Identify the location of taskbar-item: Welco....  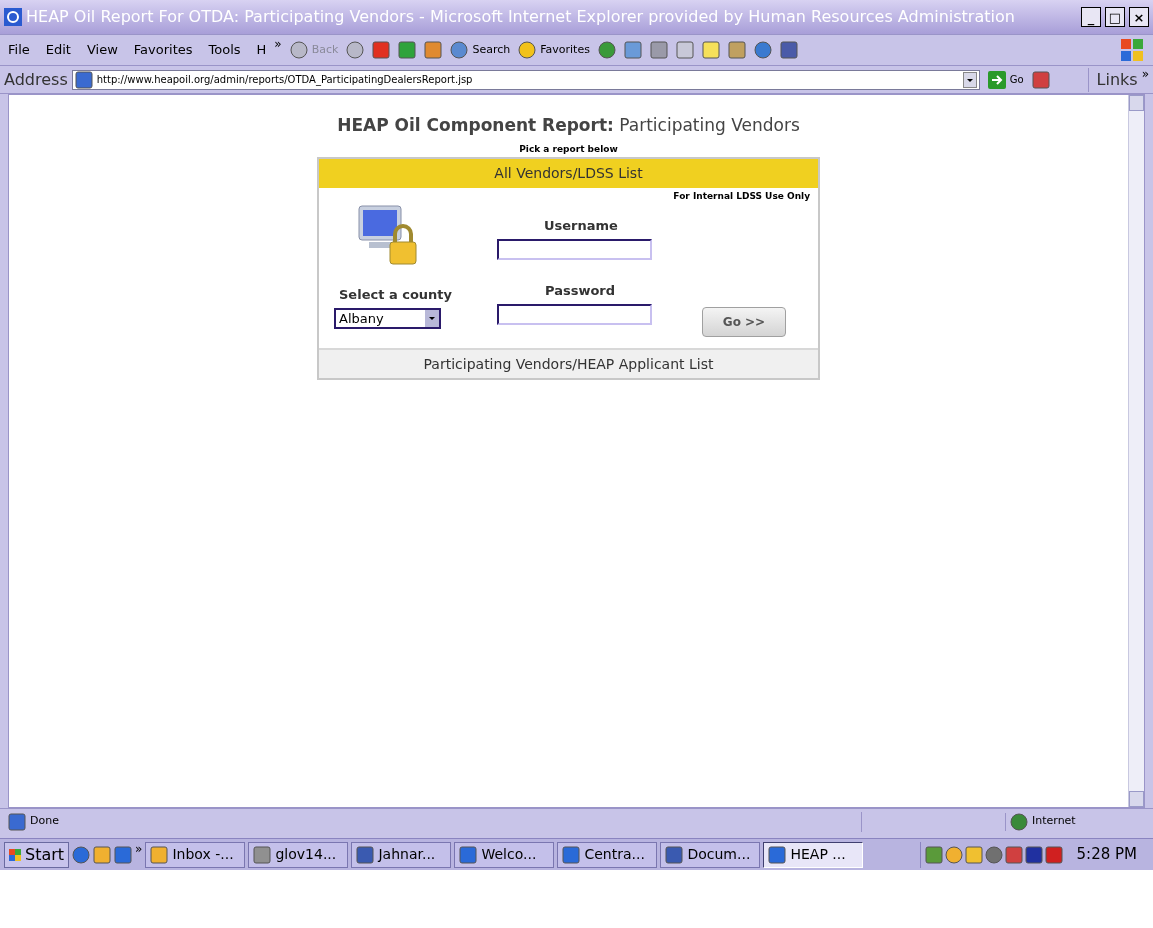
(504, 854).